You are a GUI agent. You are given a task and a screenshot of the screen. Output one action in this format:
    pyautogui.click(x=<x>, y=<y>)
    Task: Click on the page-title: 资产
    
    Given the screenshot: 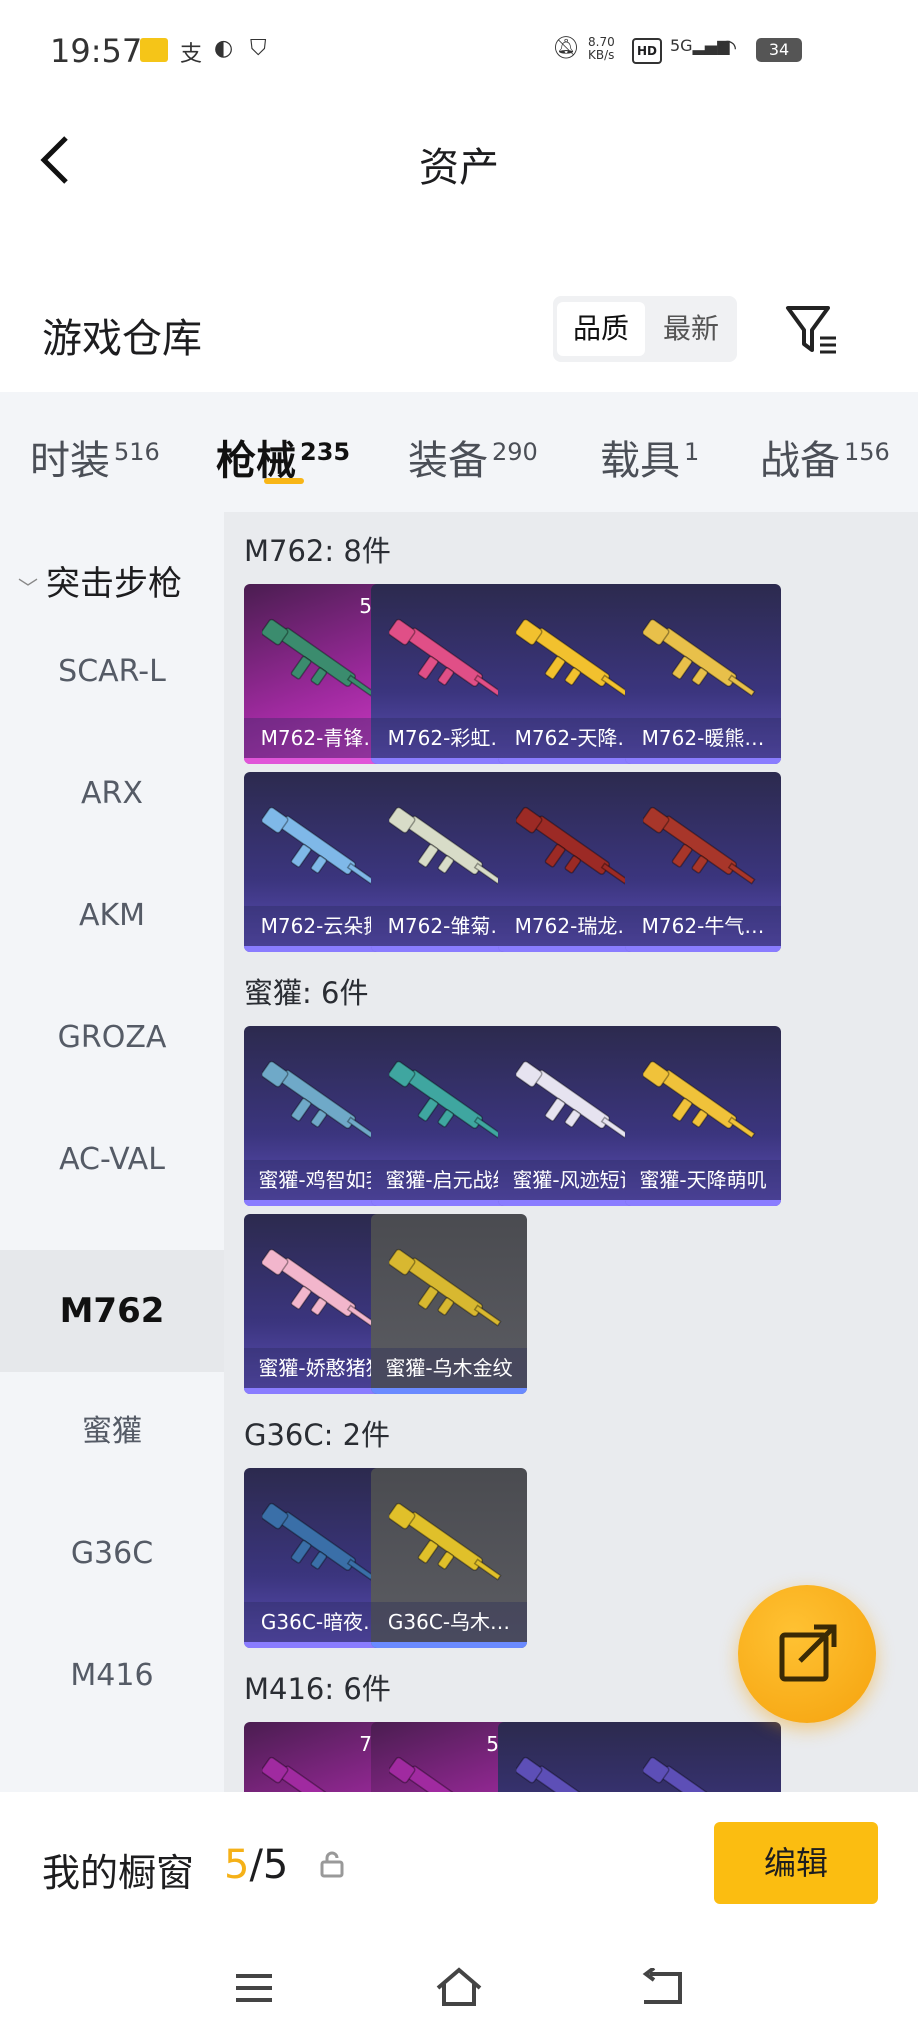 What is the action you would take?
    pyautogui.click(x=459, y=168)
    